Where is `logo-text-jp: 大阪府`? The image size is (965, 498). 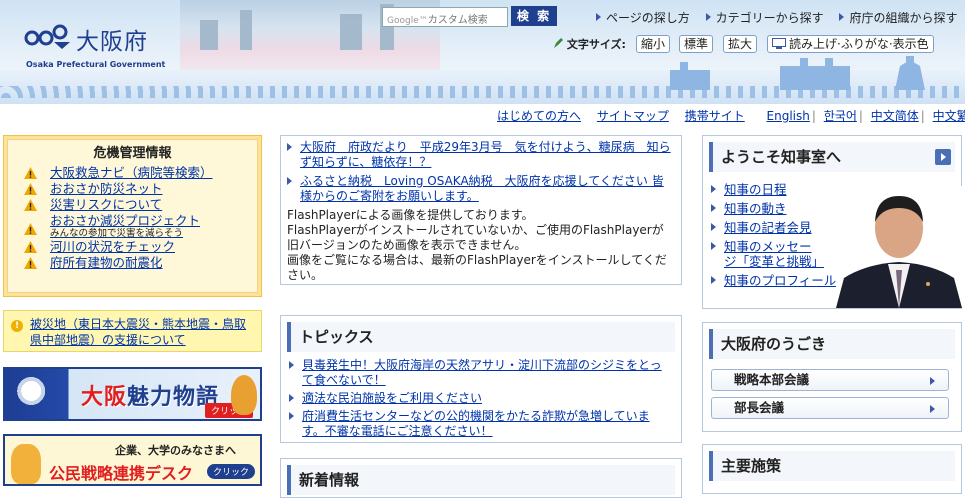
logo-text-jp: 大阪府 is located at coordinates (112, 42).